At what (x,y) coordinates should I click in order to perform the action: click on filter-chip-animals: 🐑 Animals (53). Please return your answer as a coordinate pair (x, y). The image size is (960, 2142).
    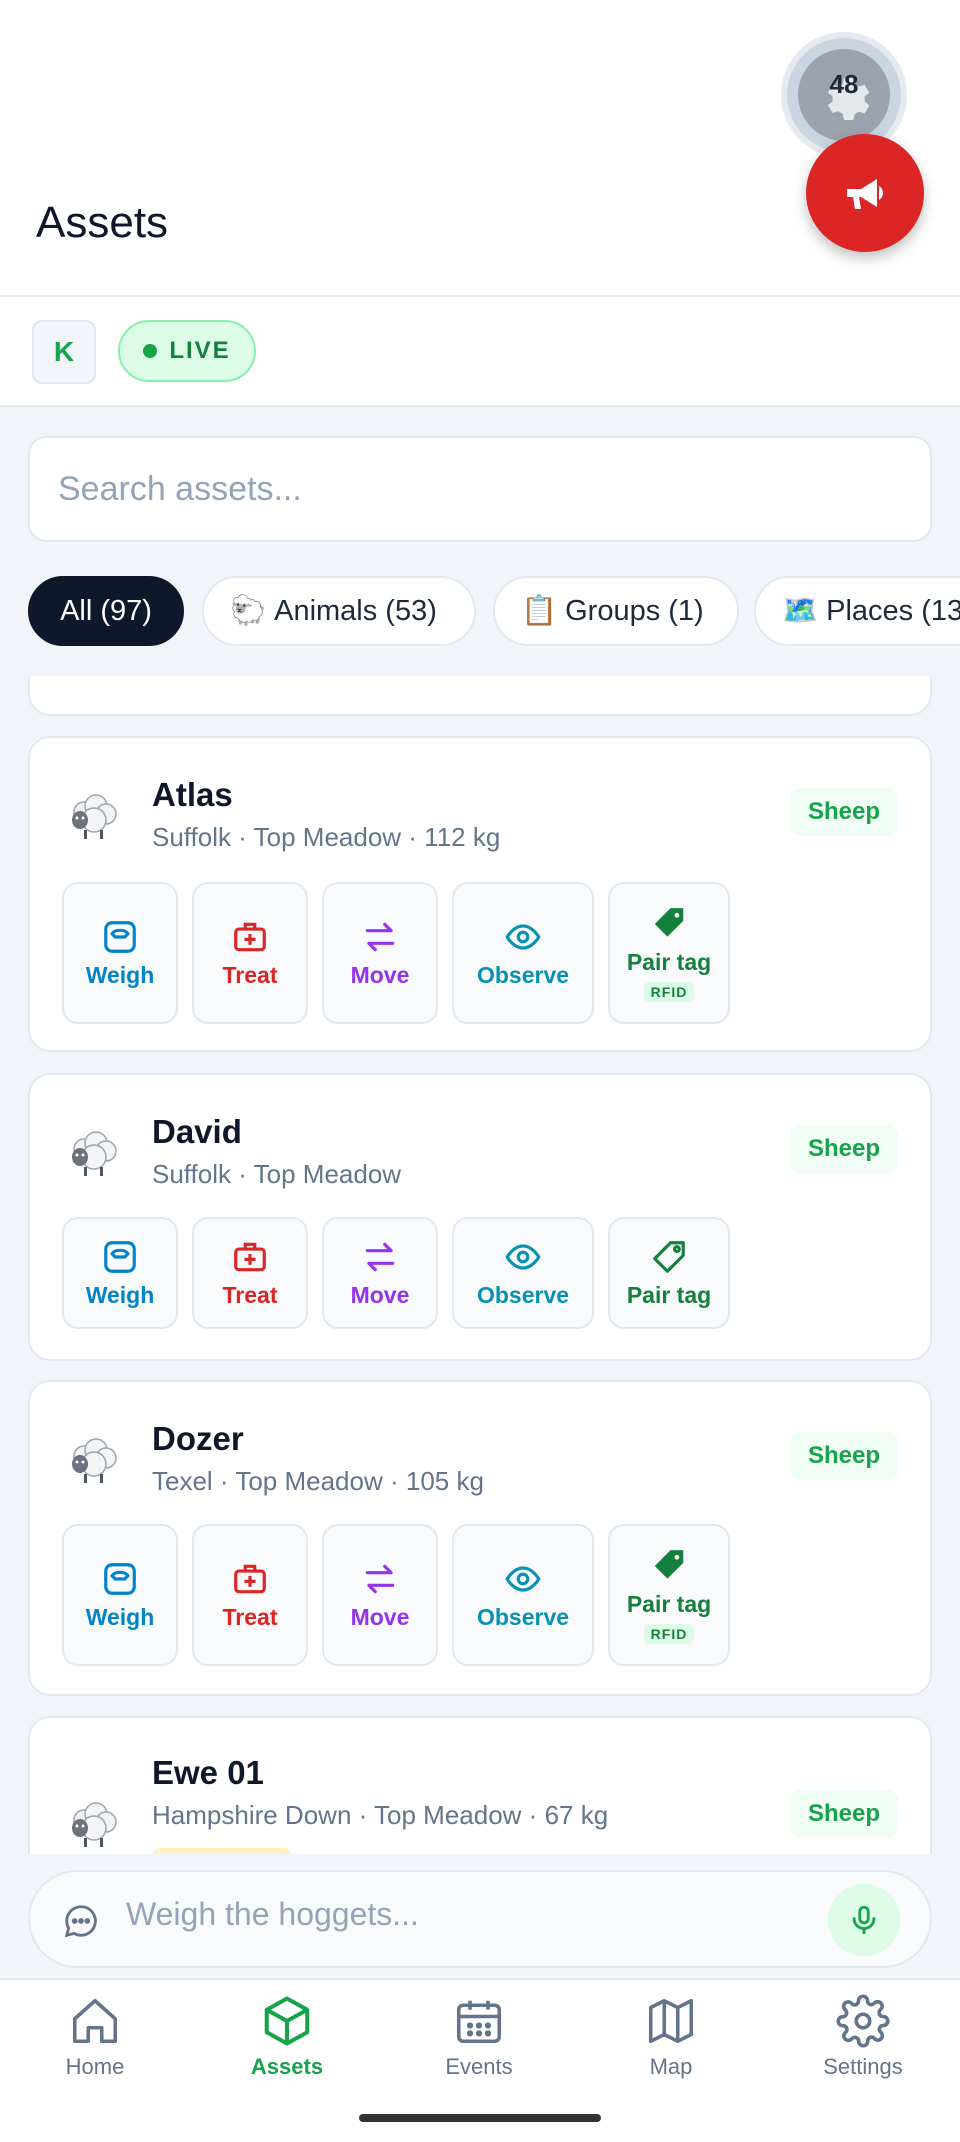
    Looking at the image, I should click on (339, 611).